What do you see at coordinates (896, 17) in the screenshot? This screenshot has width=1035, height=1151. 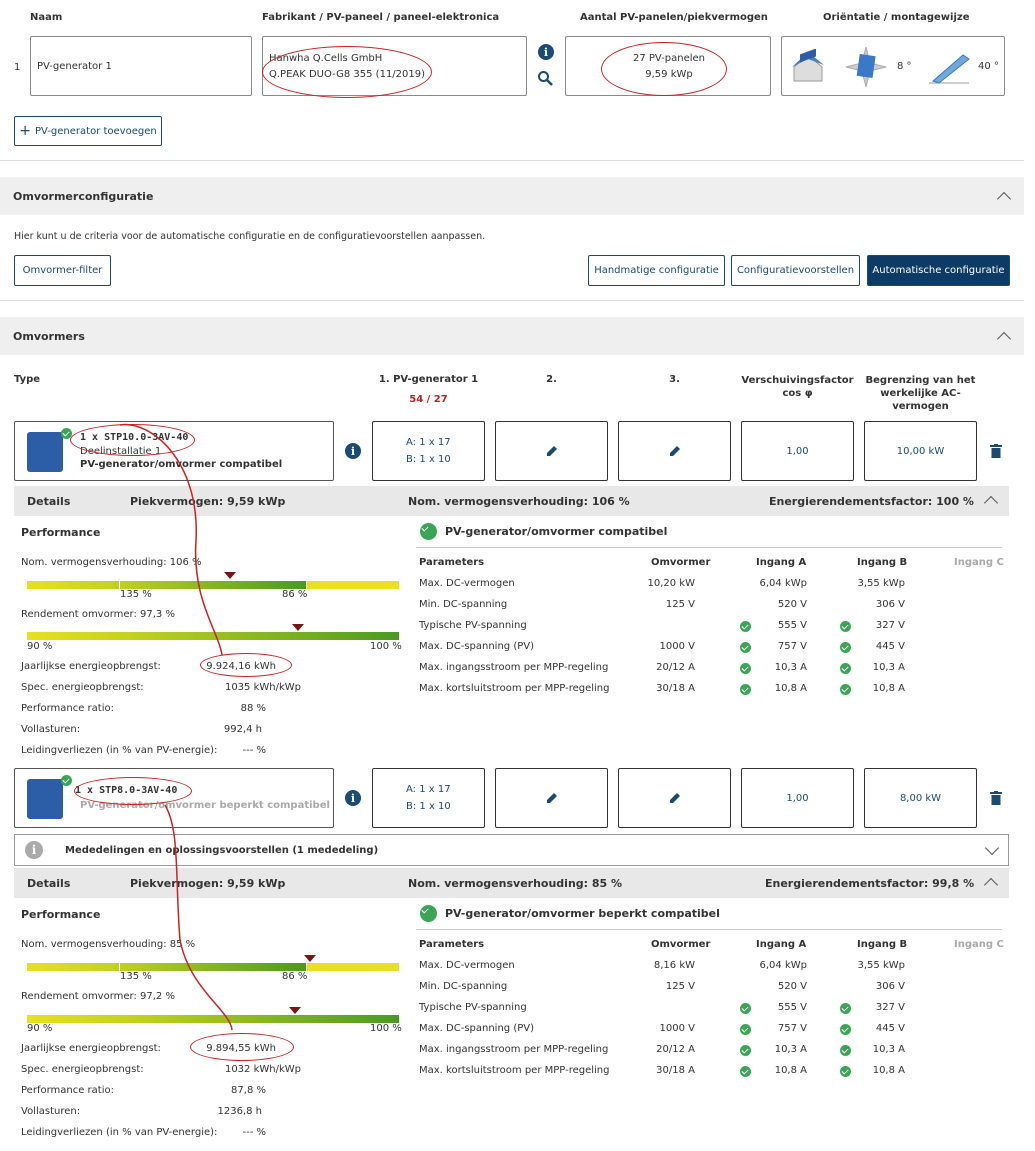 I see `col-orientation-header: Oriëntatie / montagewijze` at bounding box center [896, 17].